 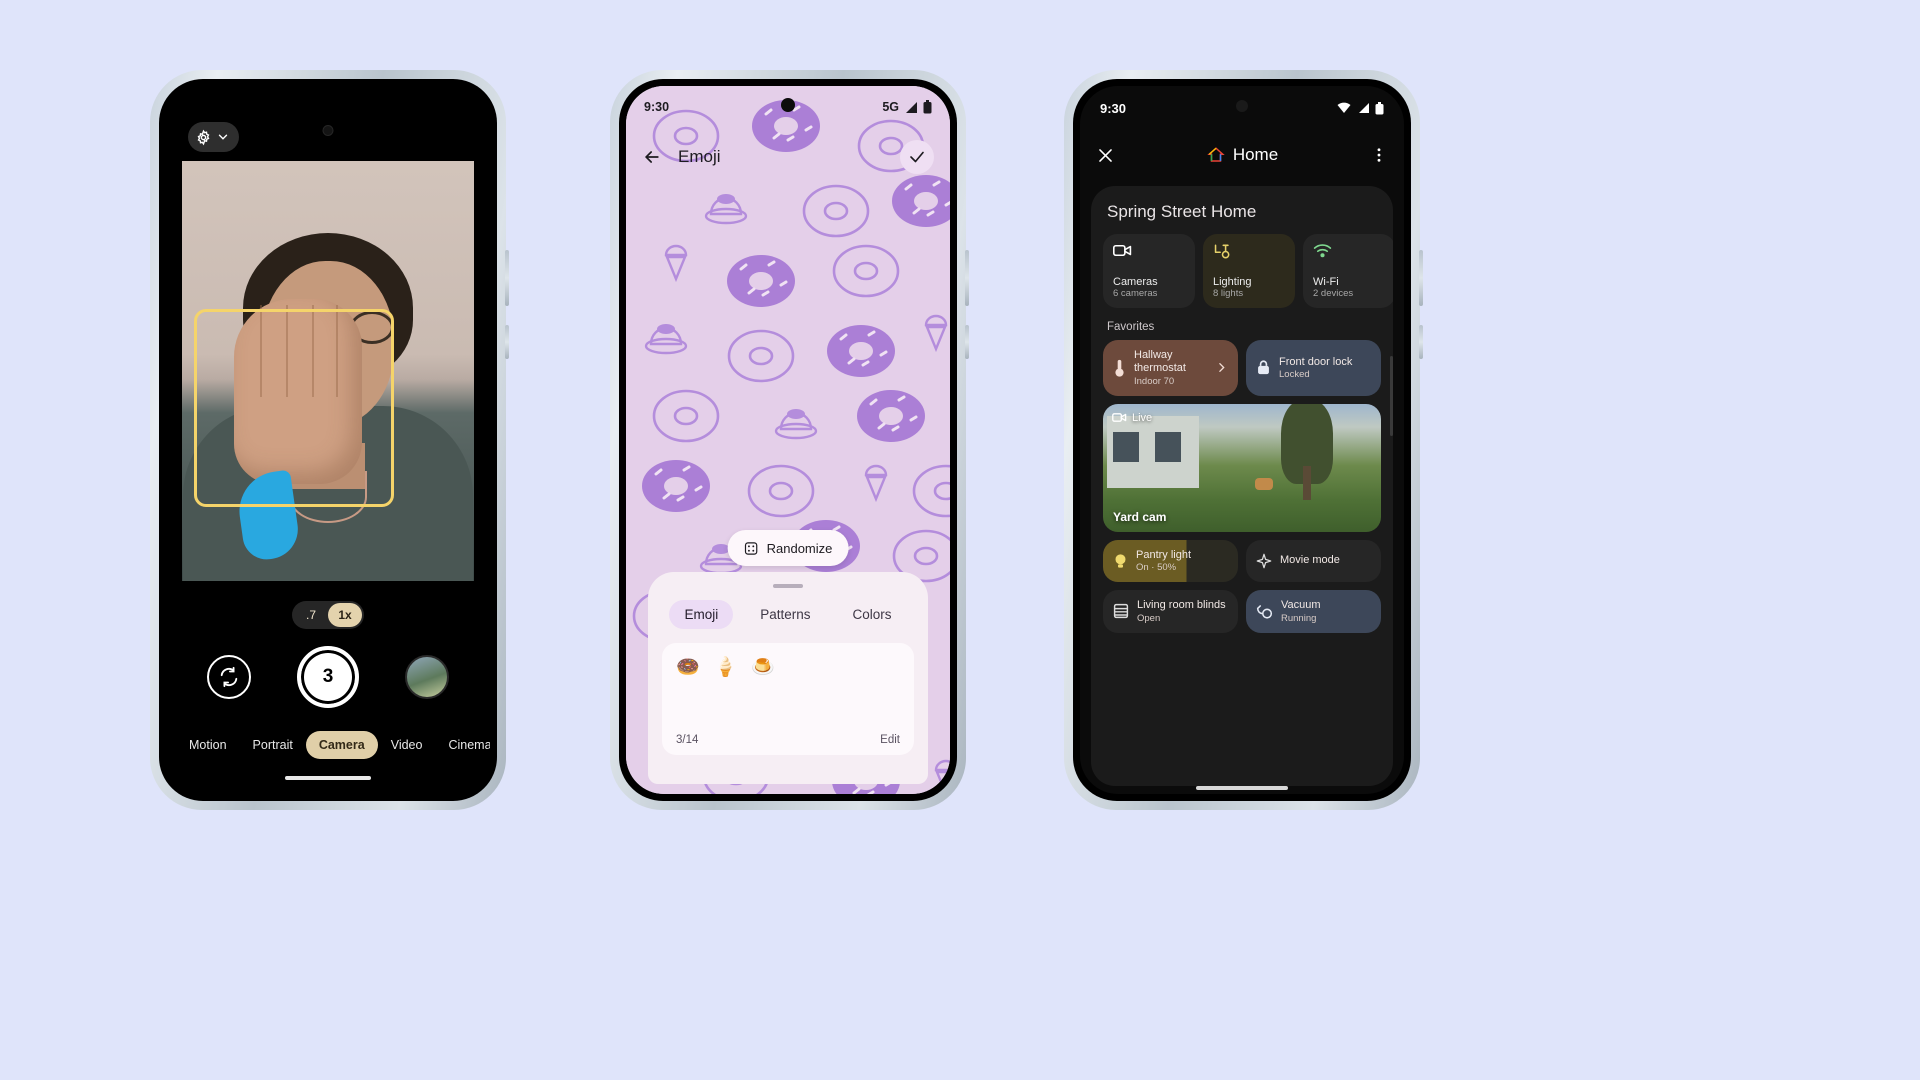 I want to click on status-network-label: 5G, so click(x=890, y=107).